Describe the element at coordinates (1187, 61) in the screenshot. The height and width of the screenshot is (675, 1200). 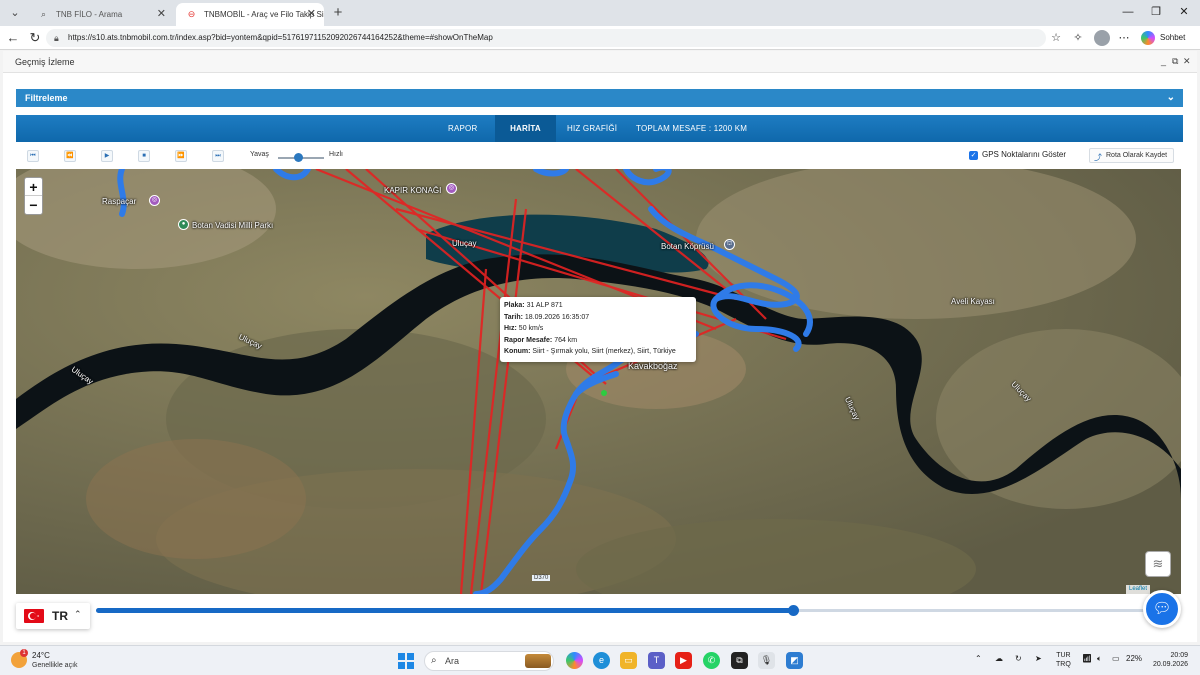
I see `window-close-icon: ✕` at that location.